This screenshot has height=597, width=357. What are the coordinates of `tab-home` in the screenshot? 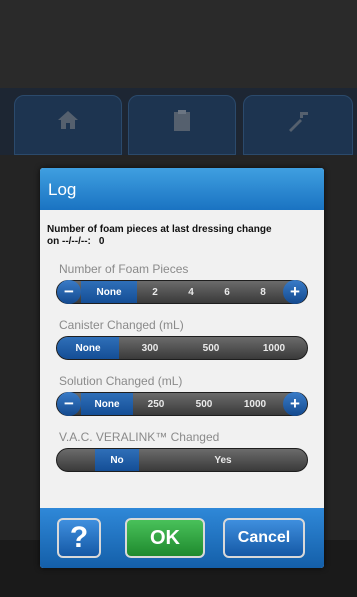 It's located at (68, 125).